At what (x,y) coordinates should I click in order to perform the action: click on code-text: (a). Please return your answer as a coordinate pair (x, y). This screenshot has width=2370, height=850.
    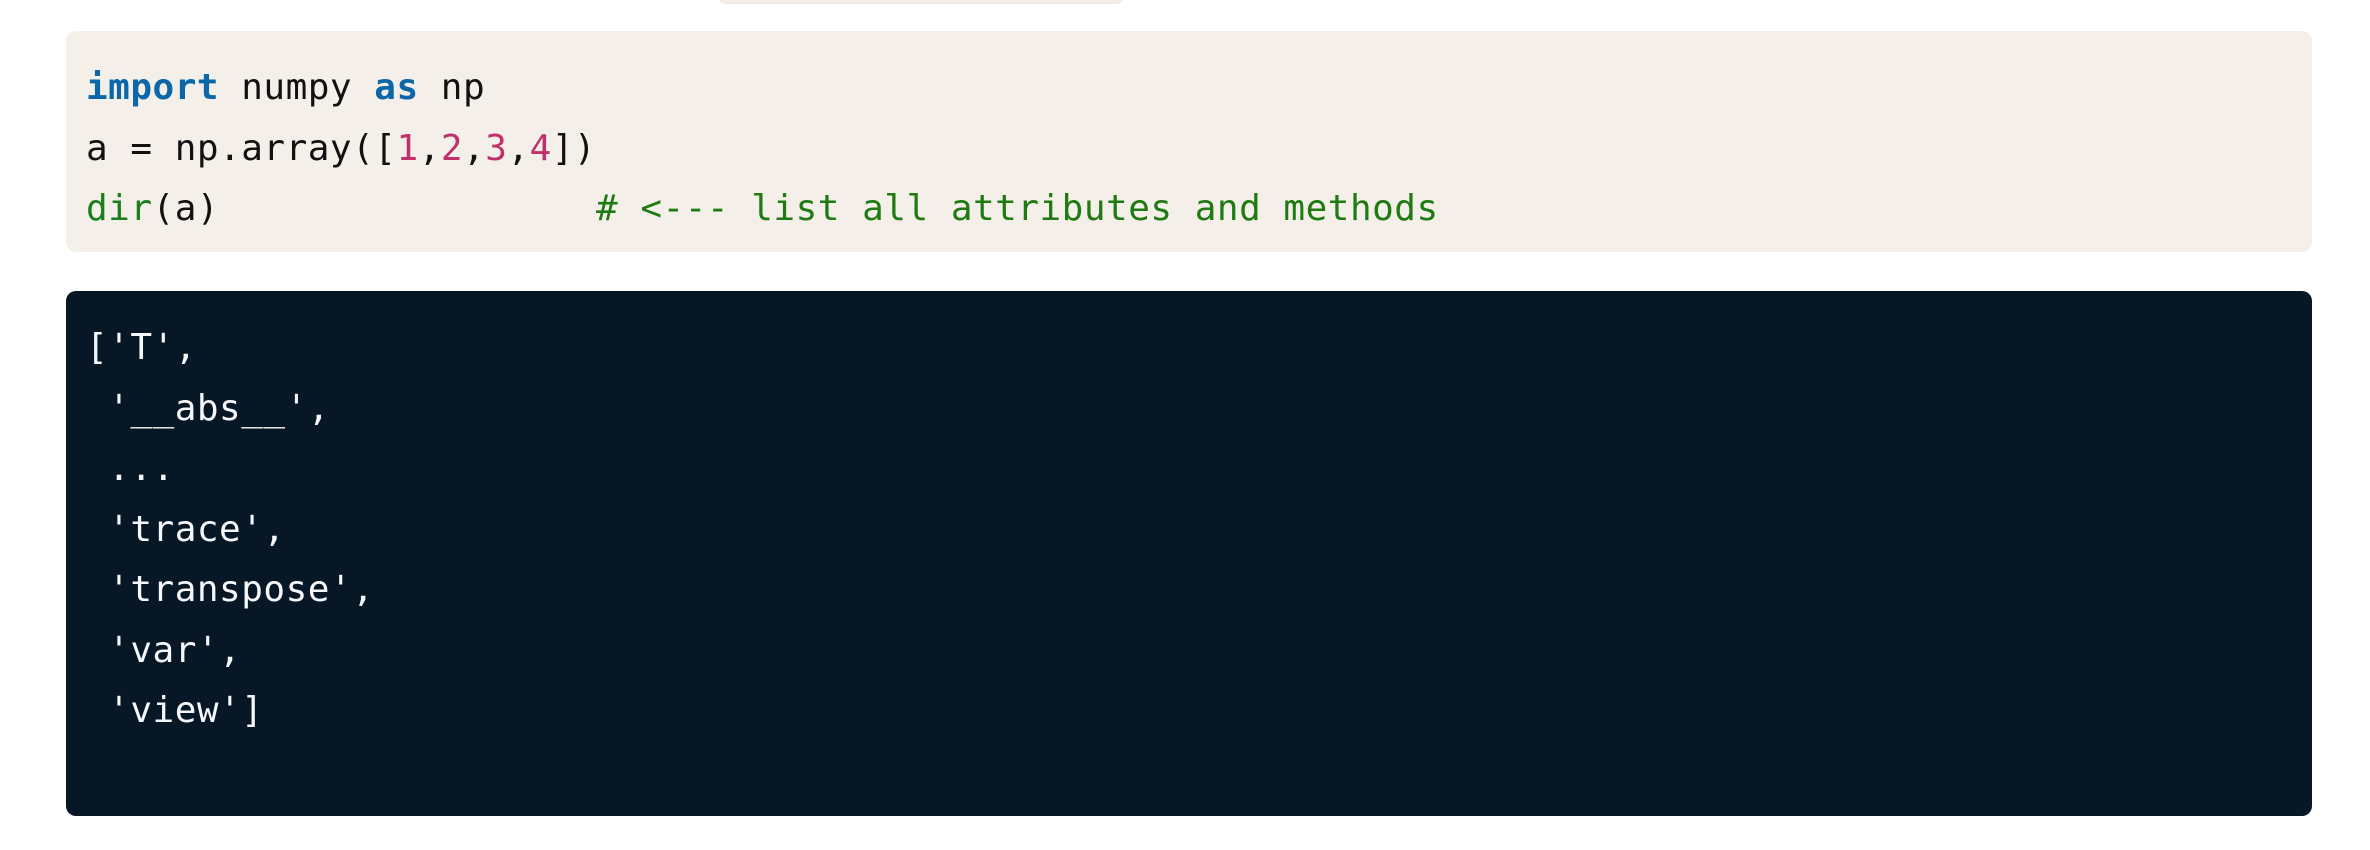
    Looking at the image, I should click on (186, 208).